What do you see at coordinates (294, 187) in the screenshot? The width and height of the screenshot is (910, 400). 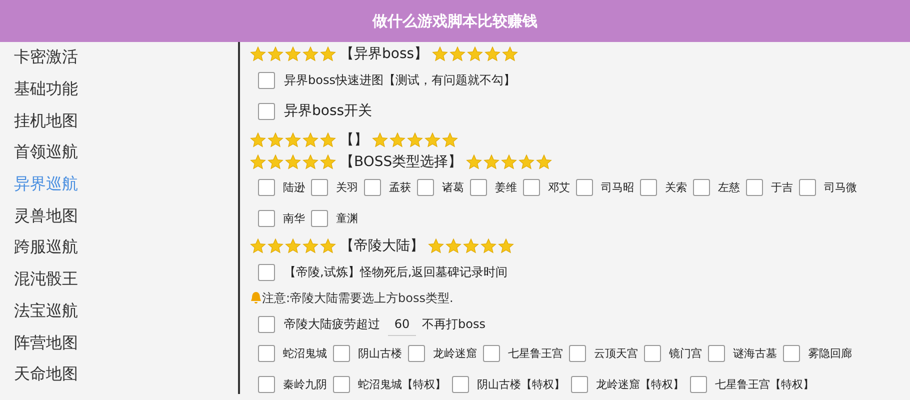 I see `checkbox-label: 陆逊` at bounding box center [294, 187].